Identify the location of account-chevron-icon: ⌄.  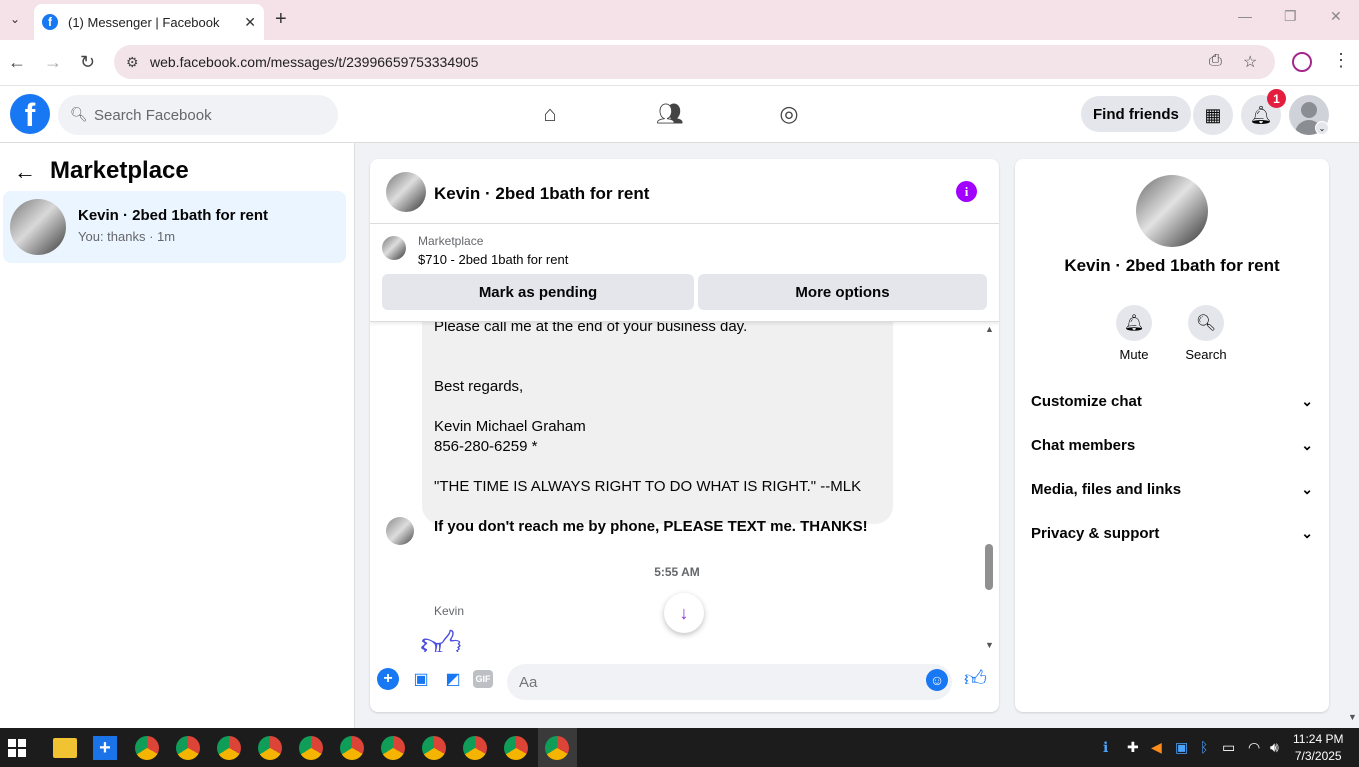
(1322, 128).